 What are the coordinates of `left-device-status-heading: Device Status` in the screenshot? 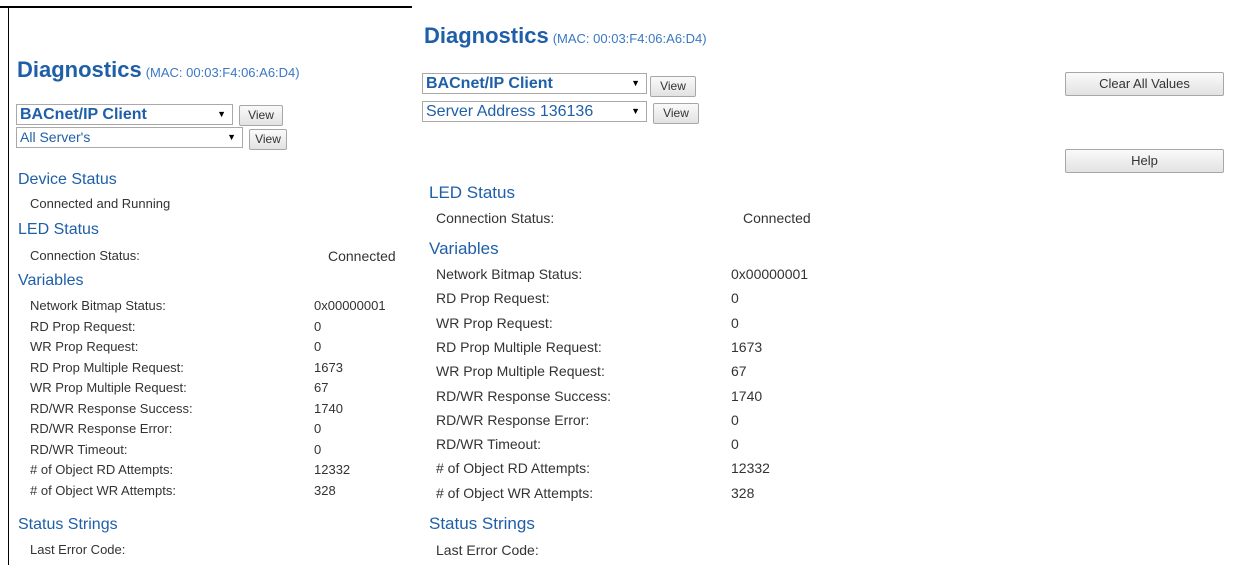 It's located at (67, 179).